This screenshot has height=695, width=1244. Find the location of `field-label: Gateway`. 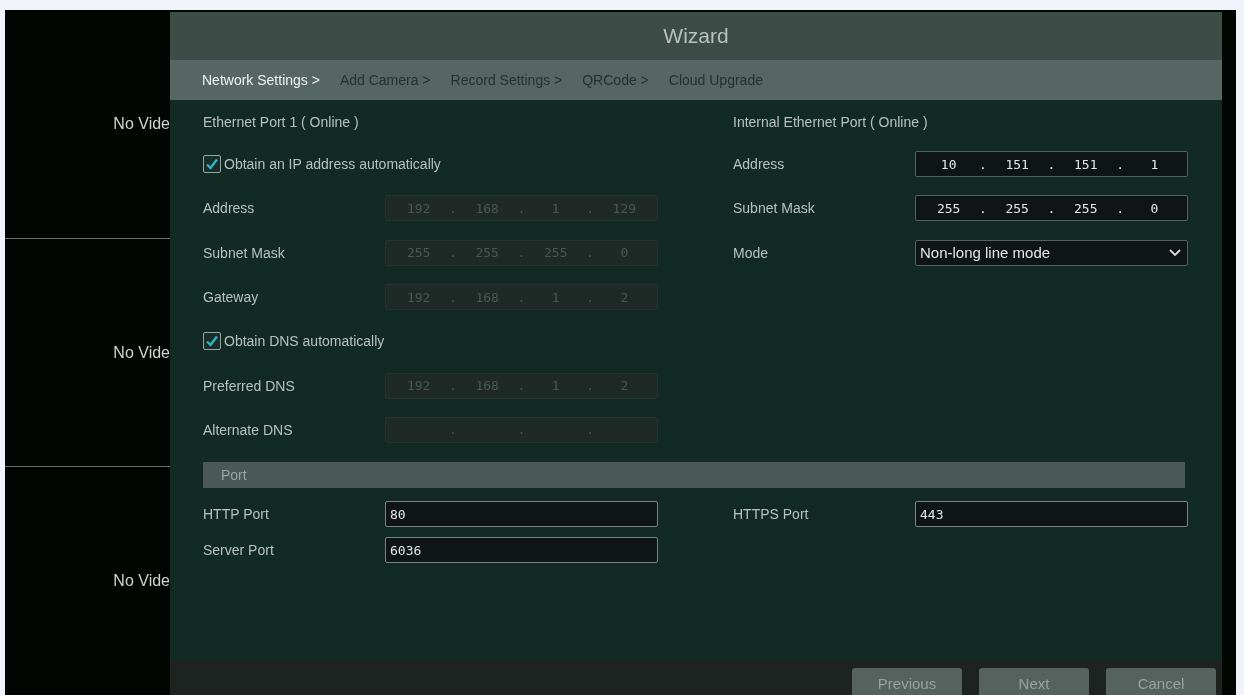

field-label: Gateway is located at coordinates (231, 297).